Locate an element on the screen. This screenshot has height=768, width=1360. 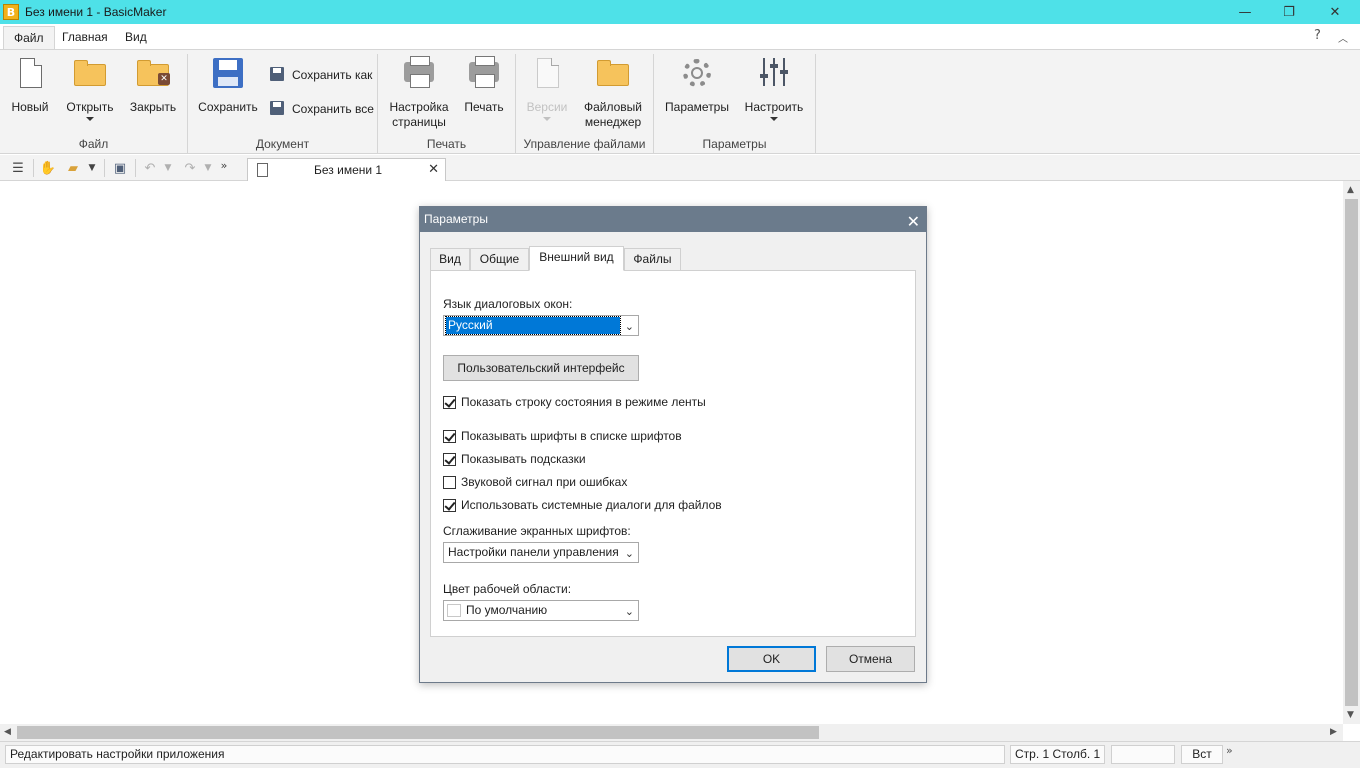
redo-icon: ↷ is located at coordinates (190, 168).